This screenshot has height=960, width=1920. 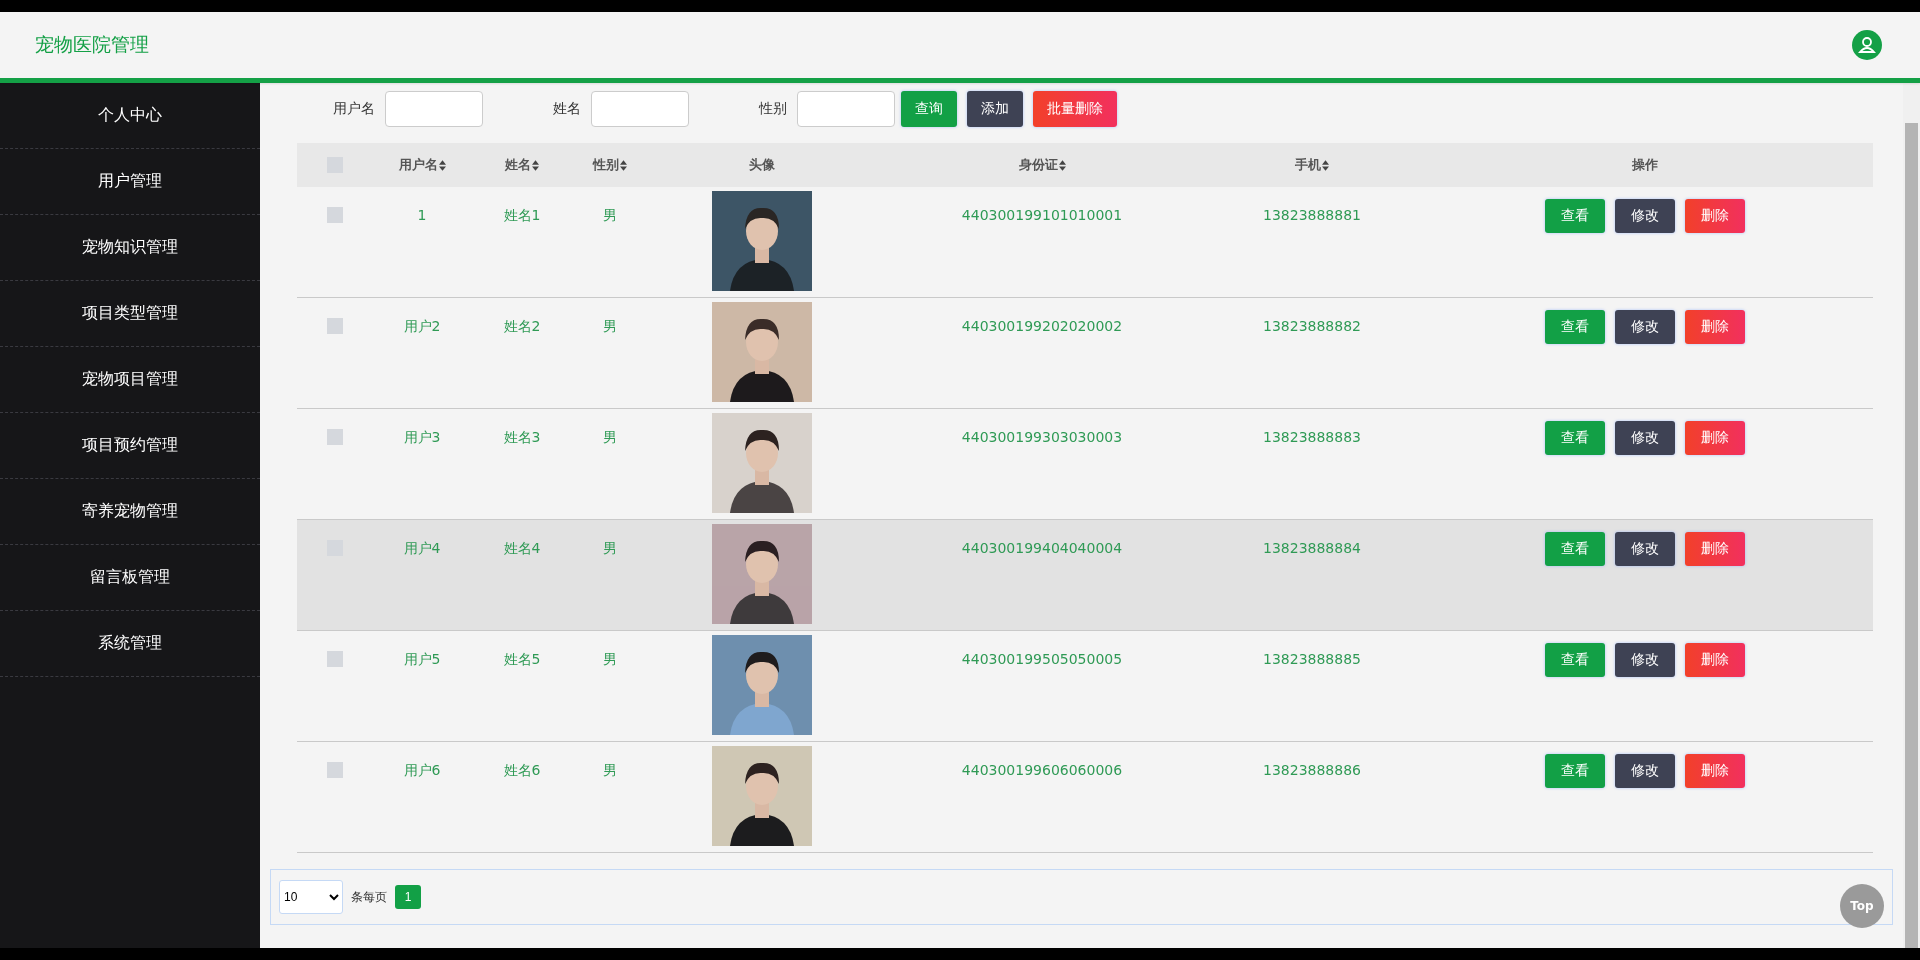 I want to click on table-cell: 用户5, so click(x=422, y=660).